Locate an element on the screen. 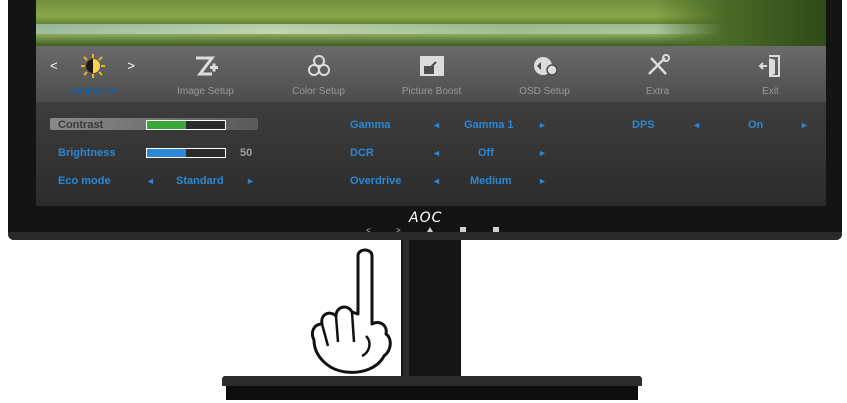 The height and width of the screenshot is (403, 847). tab-label: Color Setup is located at coordinates (318, 91).